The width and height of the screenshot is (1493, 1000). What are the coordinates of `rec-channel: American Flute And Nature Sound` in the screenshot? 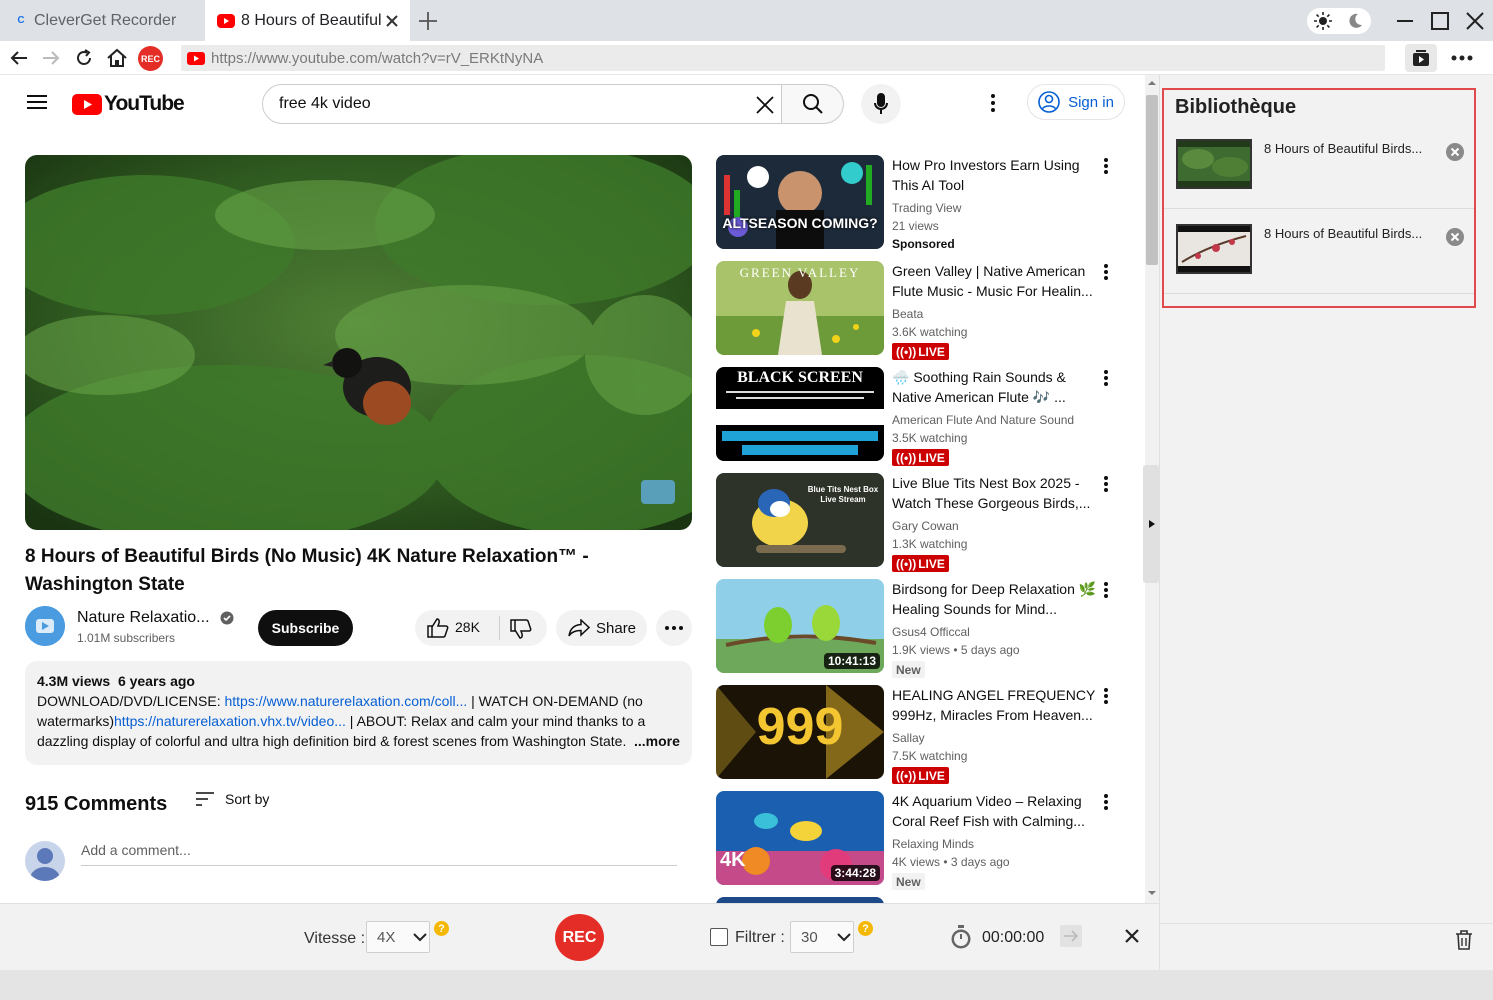 It's located at (983, 420).